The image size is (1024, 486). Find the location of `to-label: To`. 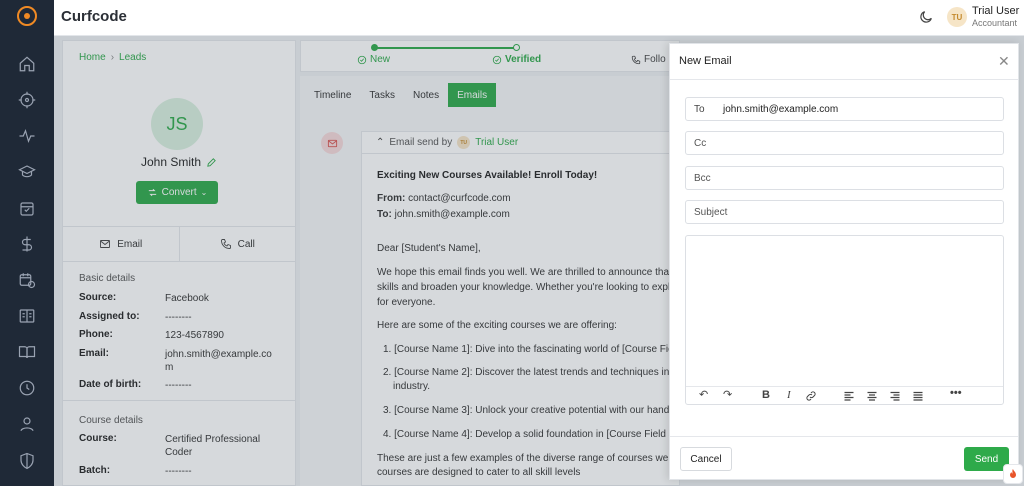

to-label: To is located at coordinates (699, 109).